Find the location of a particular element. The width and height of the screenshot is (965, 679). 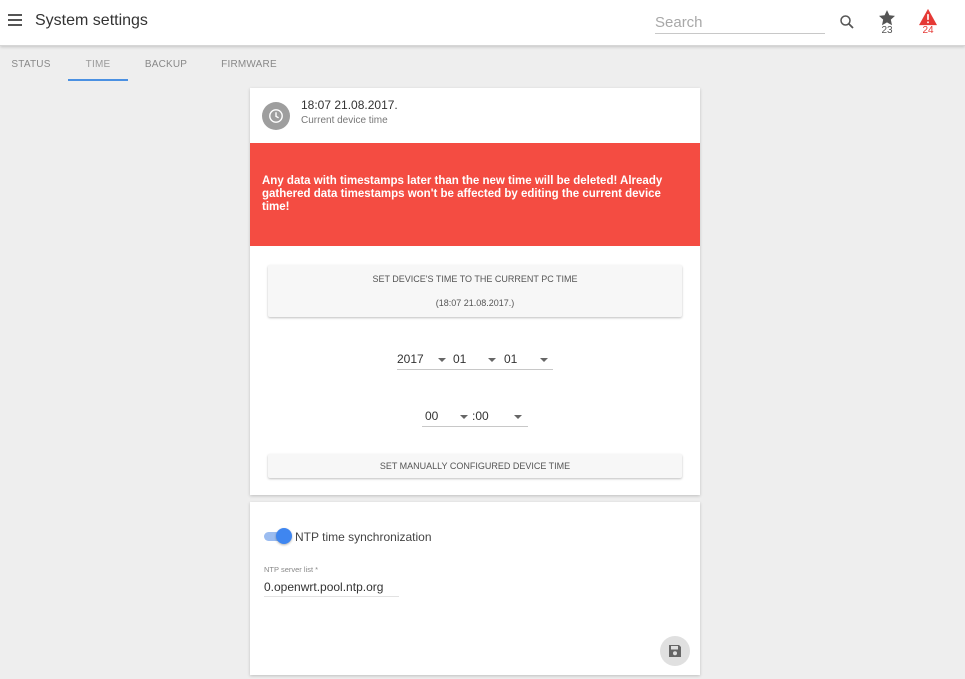

save-button is located at coordinates (675, 651).